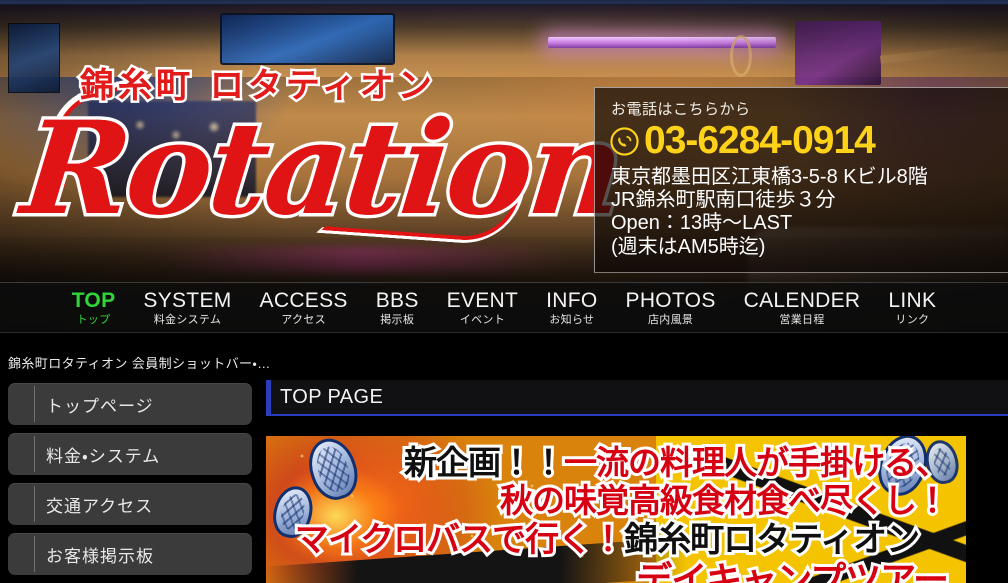  I want to click on nav-label-en: SYSTEM, so click(187, 300).